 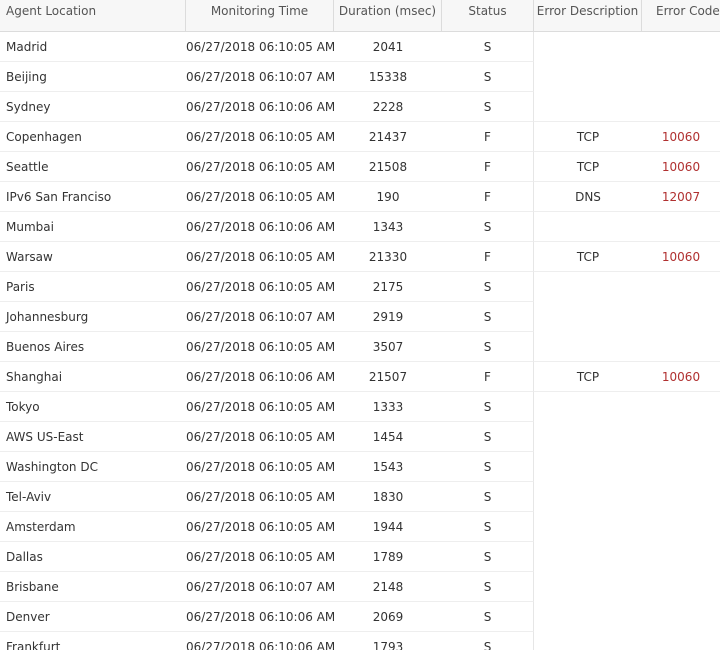 I want to click on column-header-status: Status, so click(x=488, y=15).